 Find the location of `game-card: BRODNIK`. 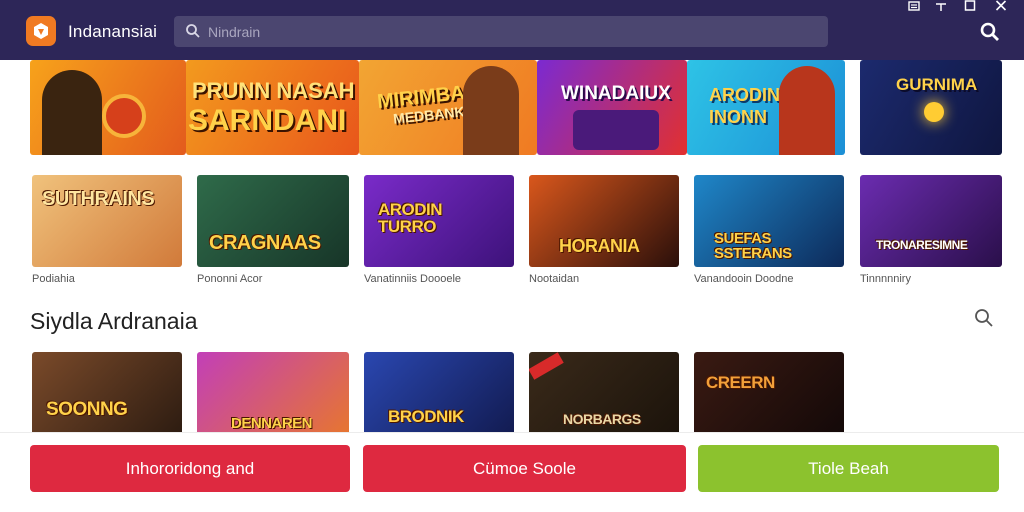

game-card: BRODNIK is located at coordinates (439, 398).